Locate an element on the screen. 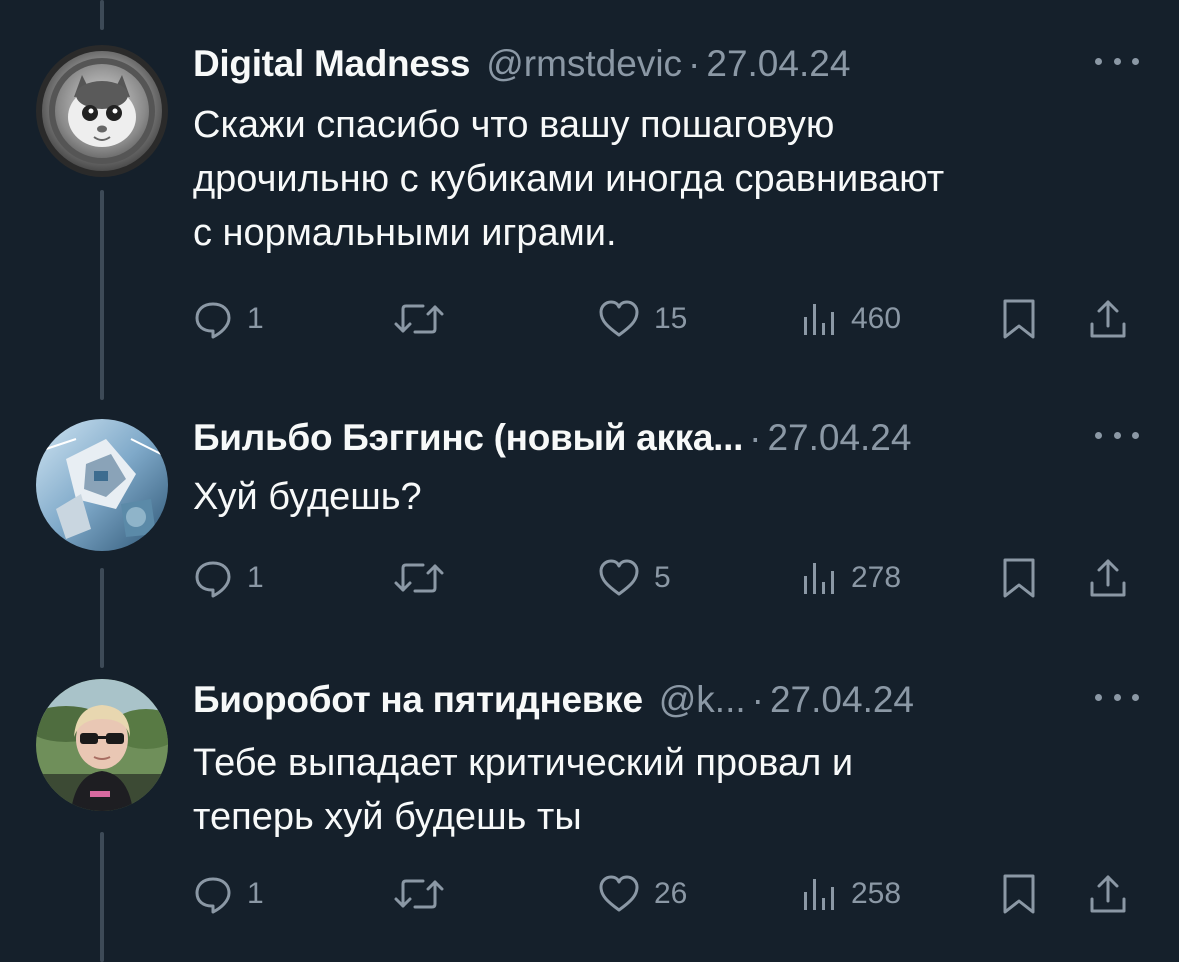  views-count: 460 is located at coordinates (876, 318).